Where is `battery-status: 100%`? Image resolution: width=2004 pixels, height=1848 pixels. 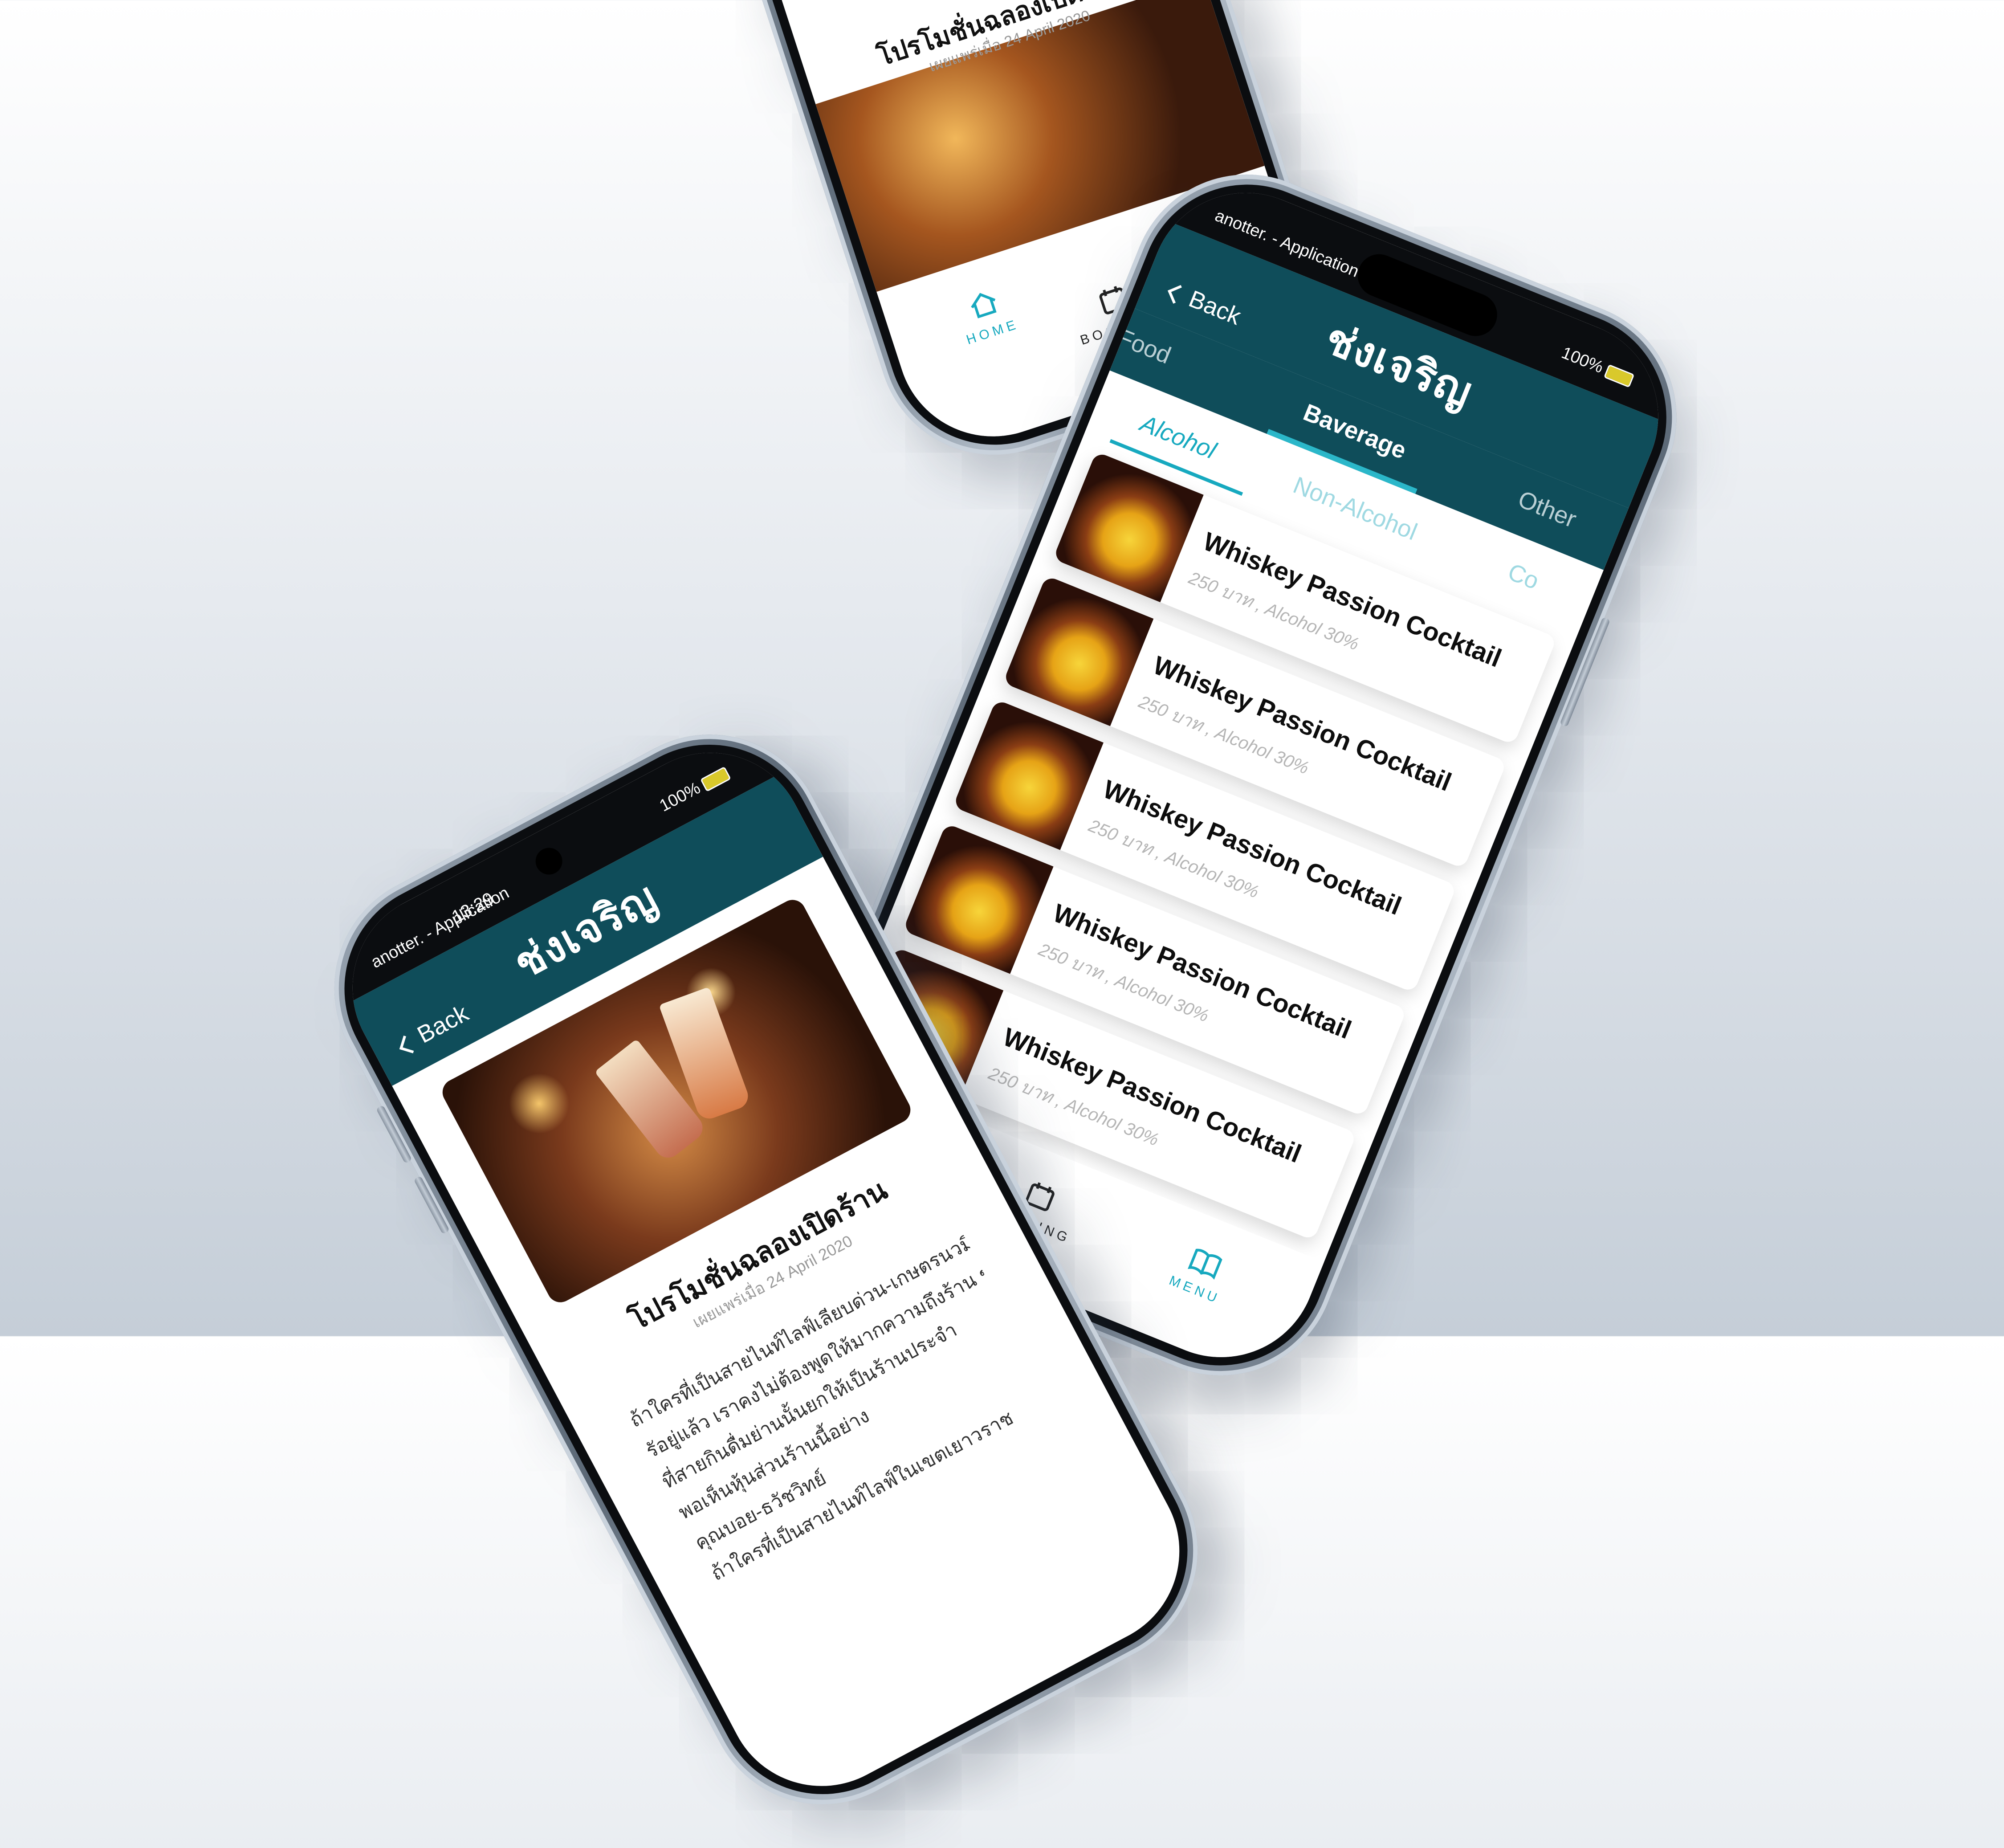 battery-status: 100% is located at coordinates (1597, 366).